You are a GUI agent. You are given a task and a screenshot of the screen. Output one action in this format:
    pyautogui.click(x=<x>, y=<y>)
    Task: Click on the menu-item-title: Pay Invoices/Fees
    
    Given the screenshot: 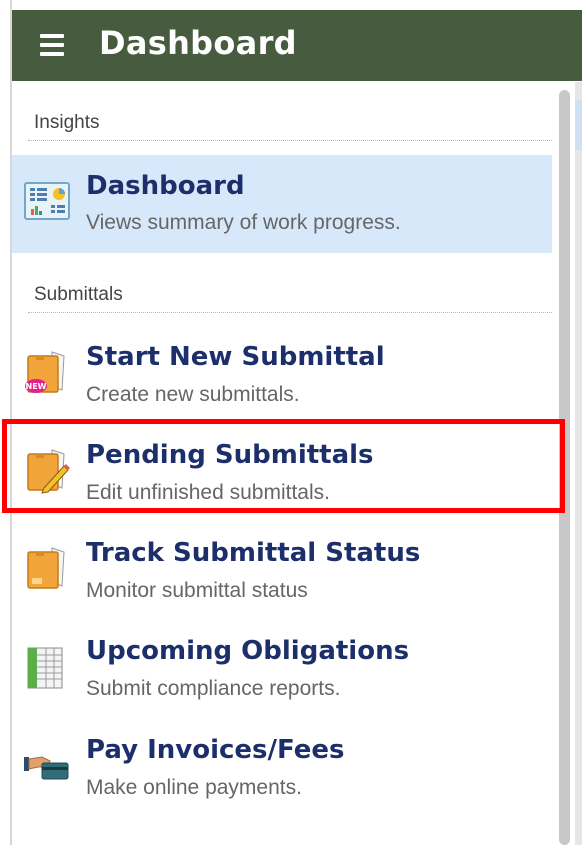 What is the action you would take?
    pyautogui.click(x=215, y=750)
    